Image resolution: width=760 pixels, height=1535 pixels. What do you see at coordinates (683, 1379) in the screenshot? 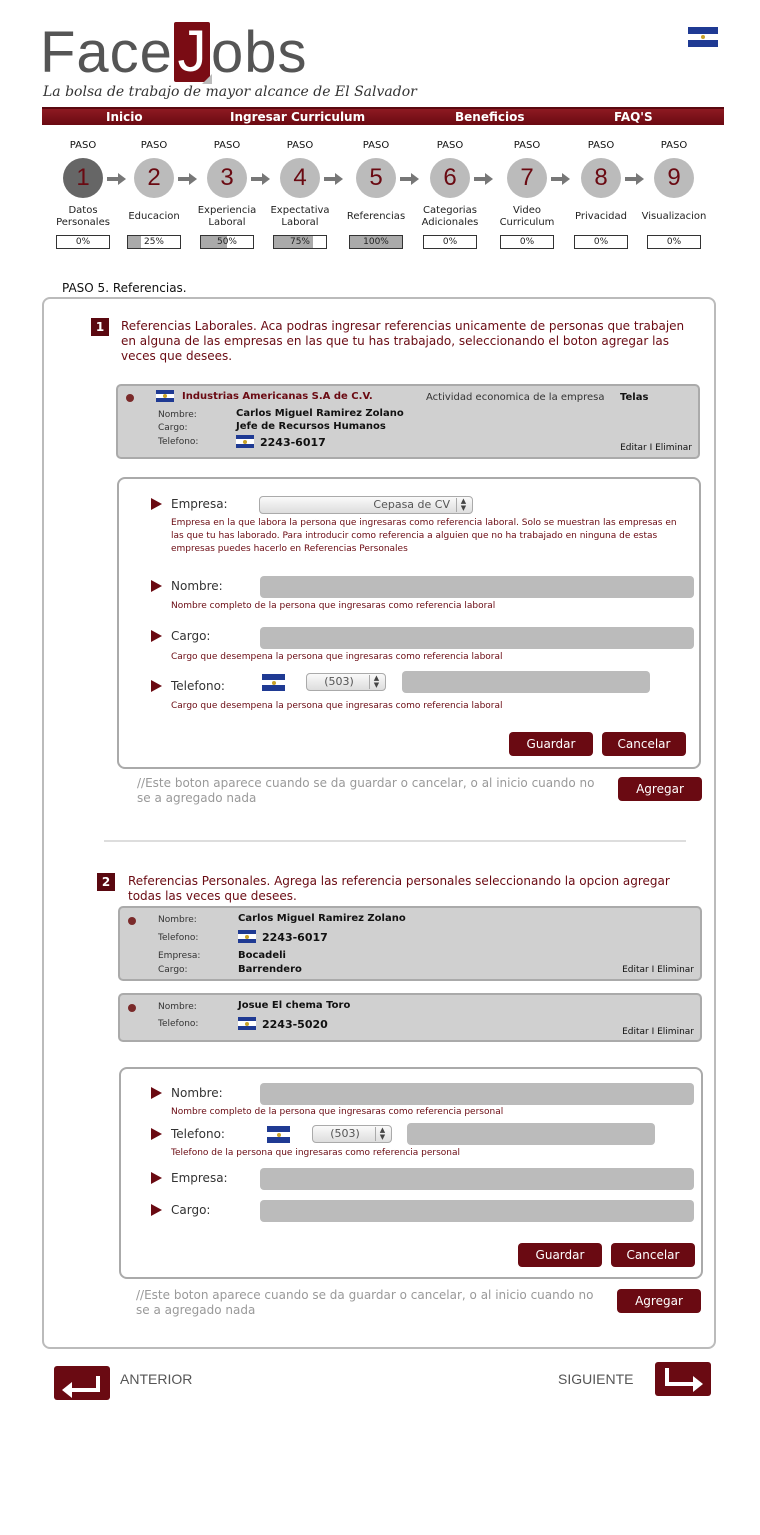
I see `next-arrow-icon` at bounding box center [683, 1379].